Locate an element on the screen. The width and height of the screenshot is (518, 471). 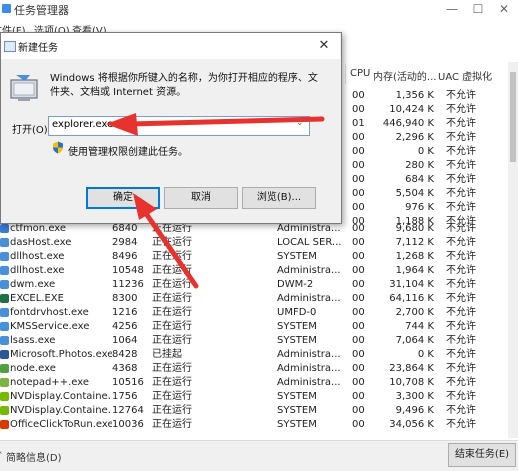
dialog-close-button: ✕ is located at coordinates (324, 46).